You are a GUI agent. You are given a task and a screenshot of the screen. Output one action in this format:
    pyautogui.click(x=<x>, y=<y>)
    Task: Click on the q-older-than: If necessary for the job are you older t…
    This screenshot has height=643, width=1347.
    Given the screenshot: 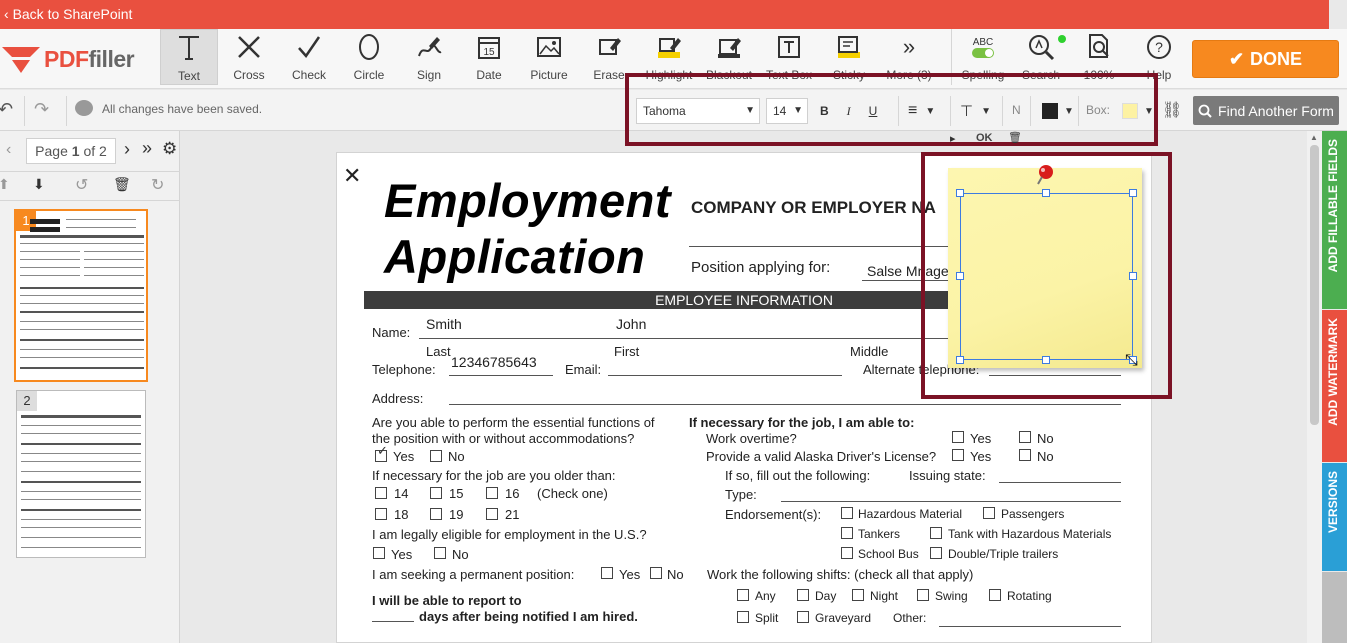 What is the action you would take?
    pyautogui.click(x=494, y=475)
    